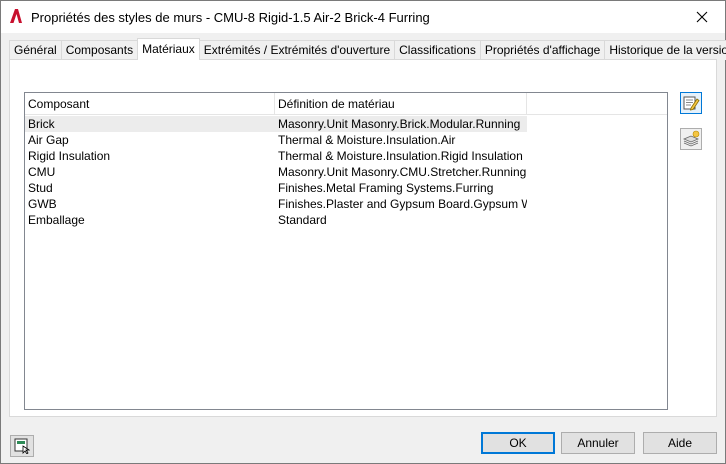 This screenshot has height=464, width=726. Describe the element at coordinates (297, 50) in the screenshot. I see `tab-extremites: Extrémités / Extrémités d'ouverture` at that location.